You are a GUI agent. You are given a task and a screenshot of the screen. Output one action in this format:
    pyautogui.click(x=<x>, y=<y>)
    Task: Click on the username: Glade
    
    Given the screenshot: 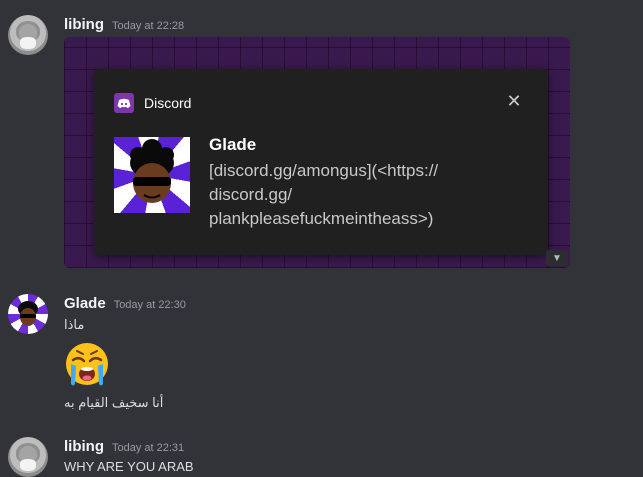 What is the action you would take?
    pyautogui.click(x=85, y=303)
    